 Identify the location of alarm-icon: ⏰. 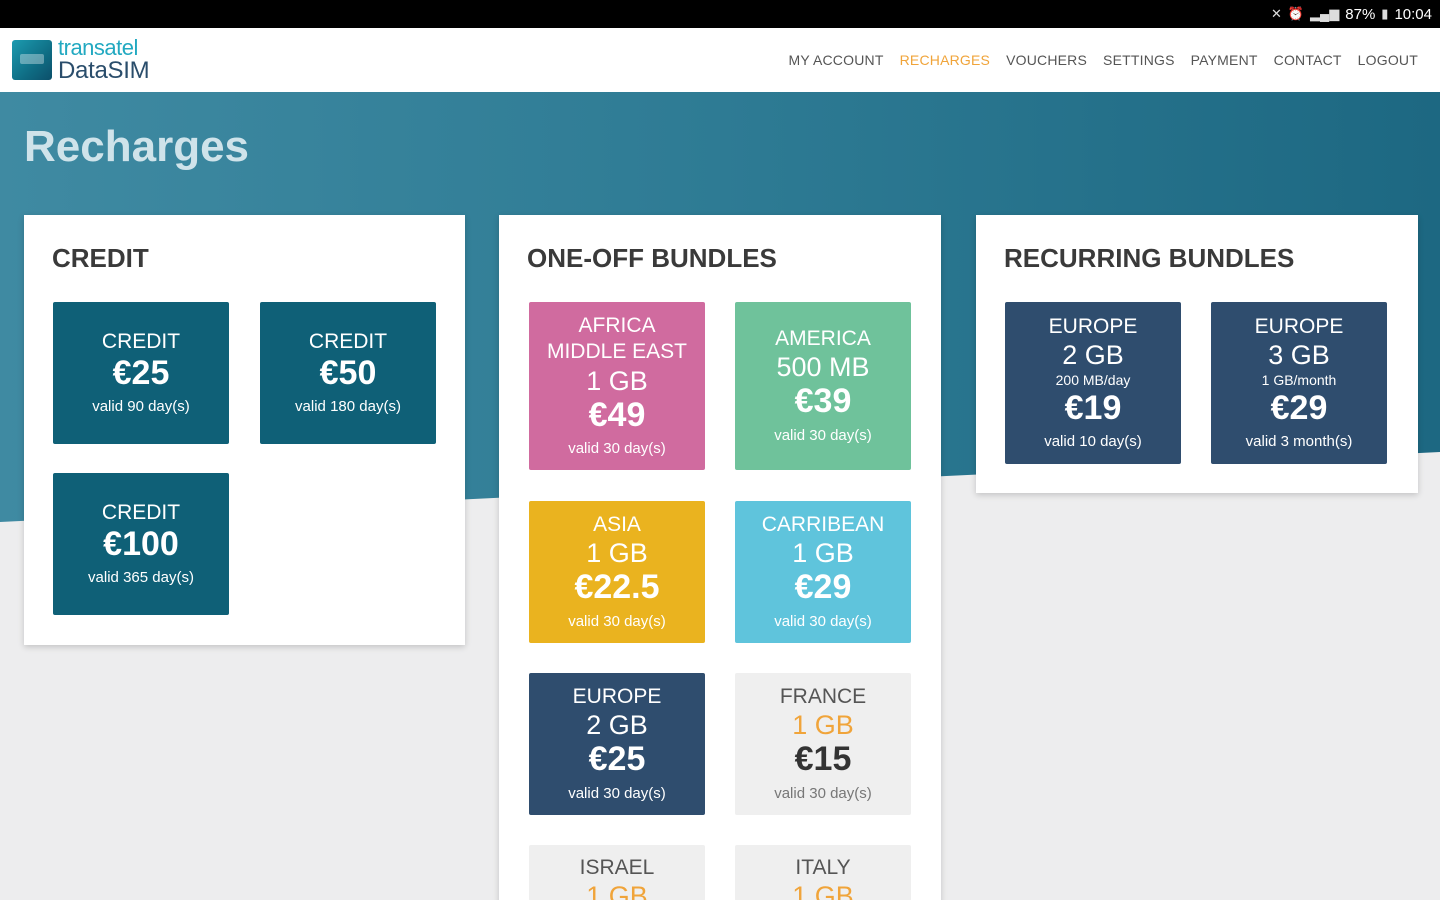
(1296, 13).